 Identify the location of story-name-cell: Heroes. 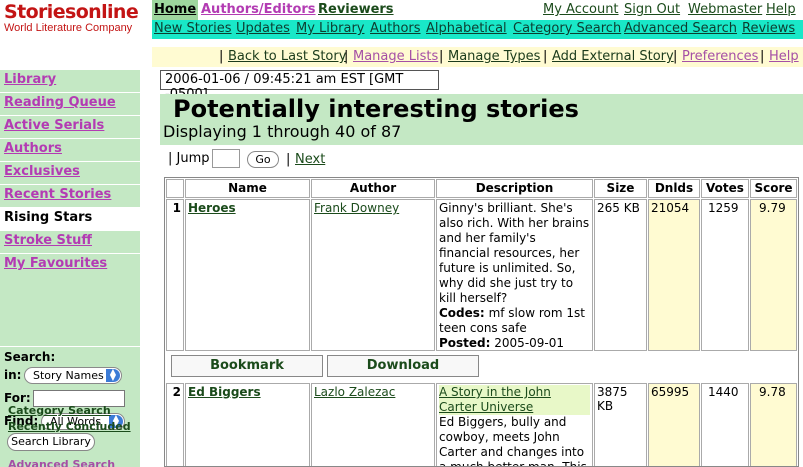
(247, 275).